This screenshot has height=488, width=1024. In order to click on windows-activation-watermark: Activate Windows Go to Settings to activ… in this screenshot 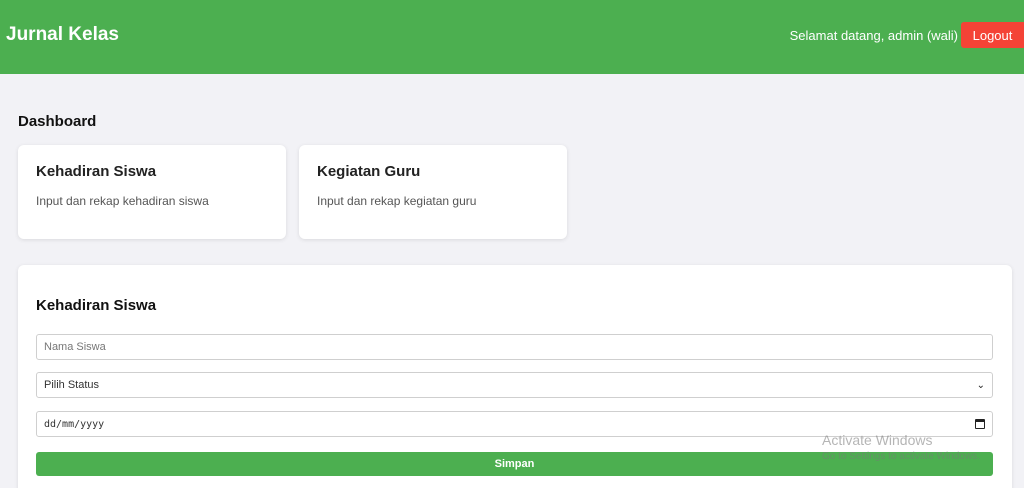, I will do `click(901, 447)`.